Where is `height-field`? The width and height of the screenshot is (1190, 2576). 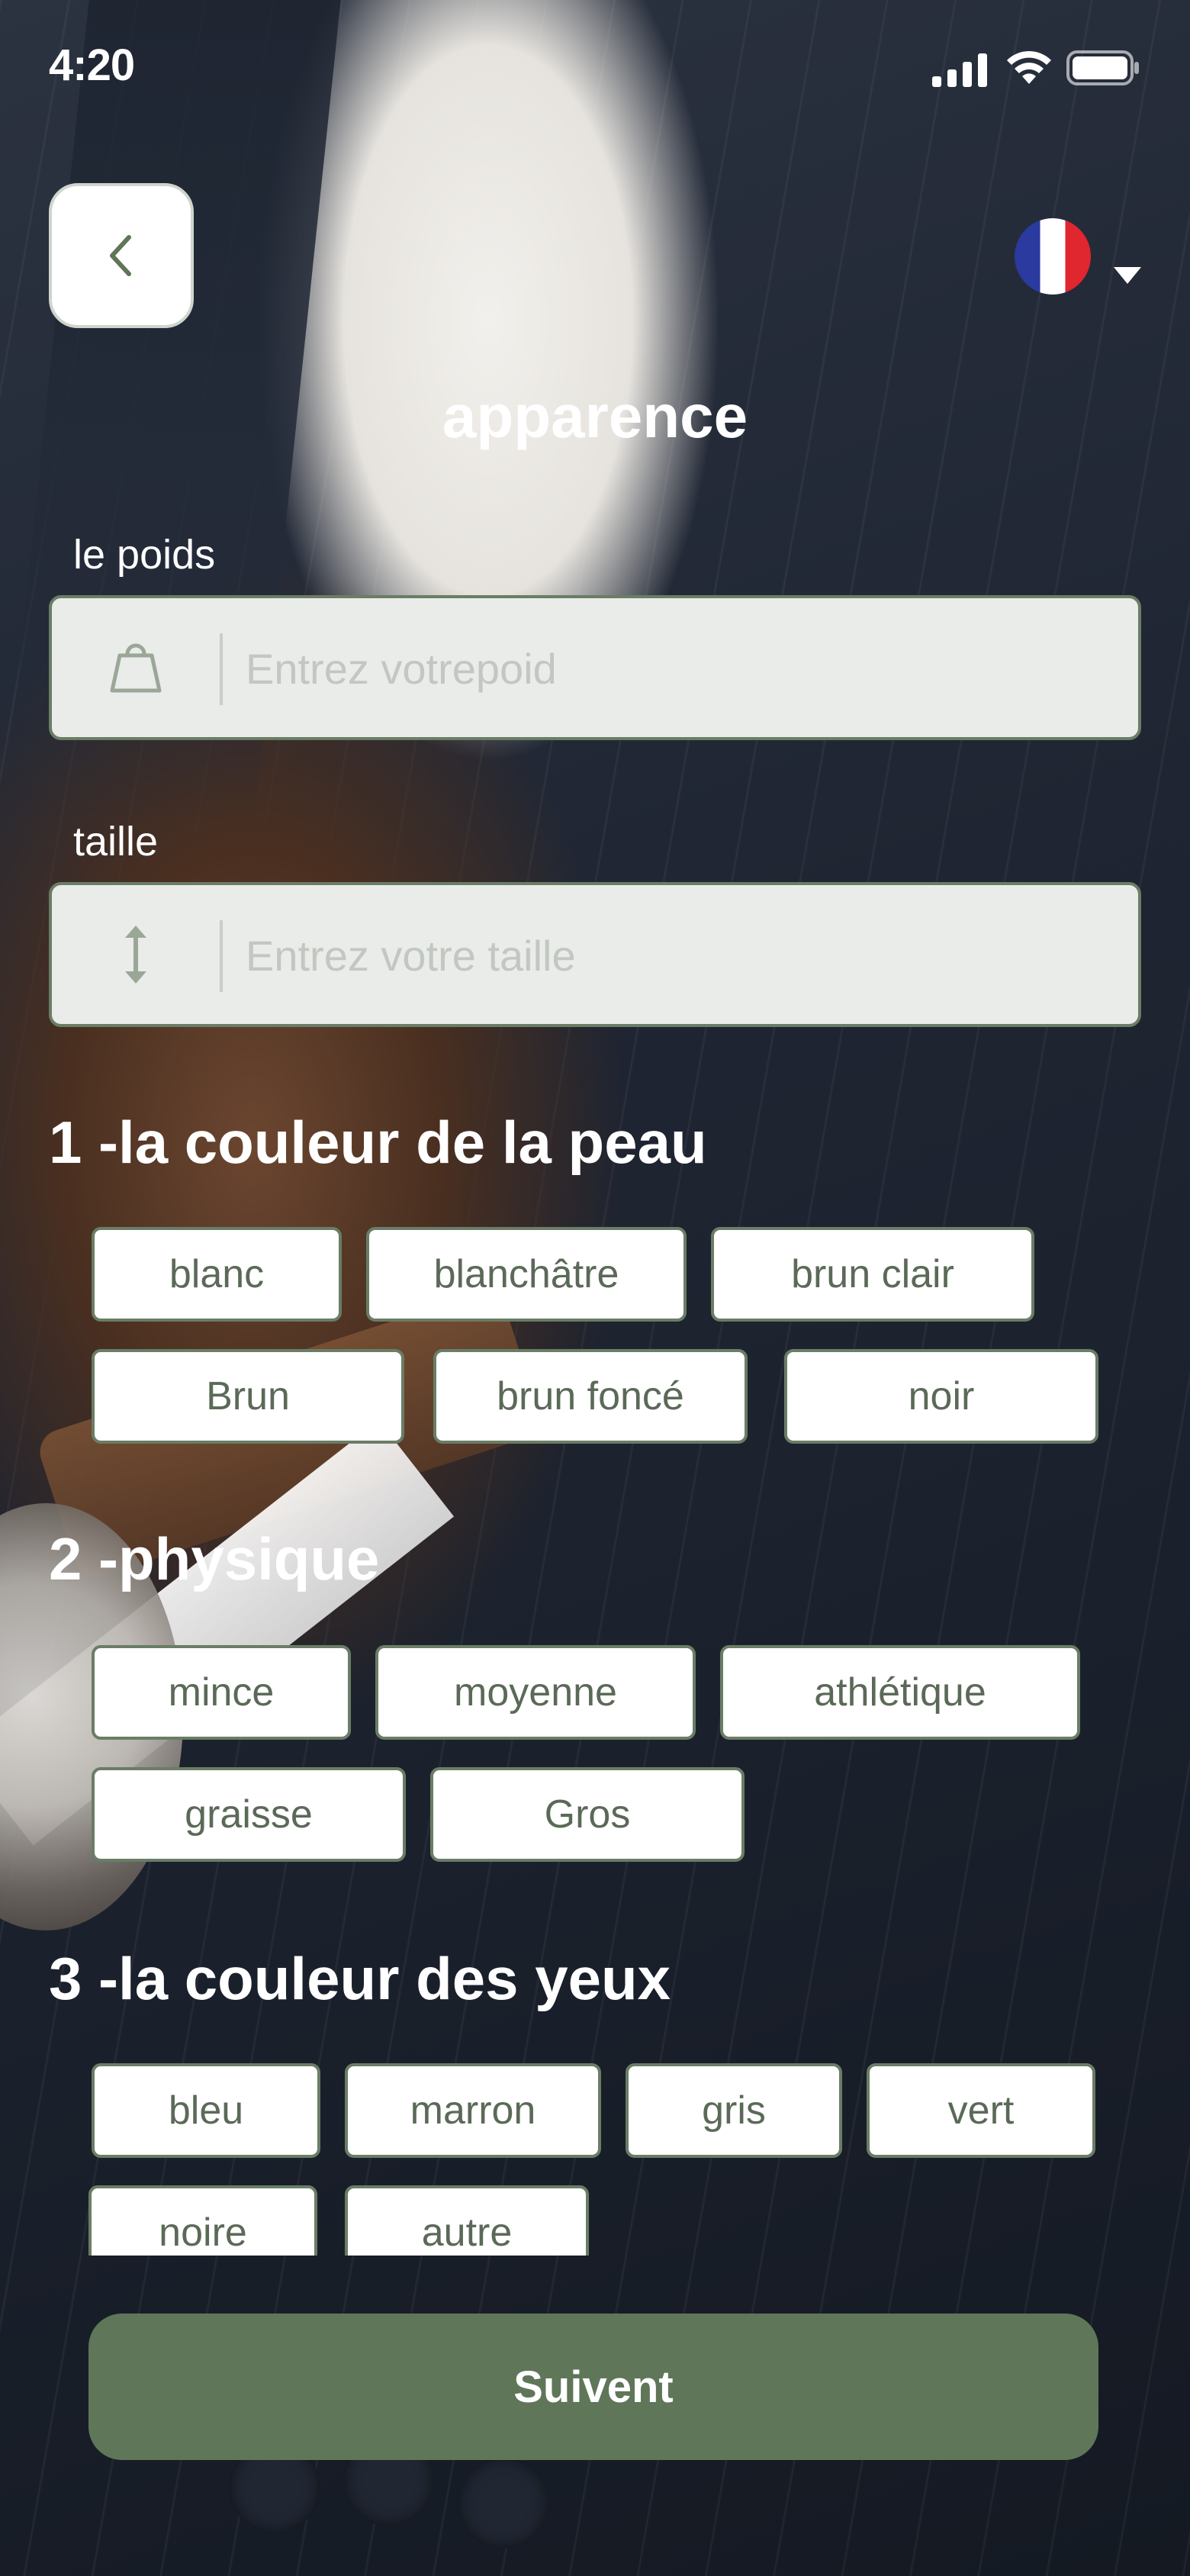
height-field is located at coordinates (595, 954).